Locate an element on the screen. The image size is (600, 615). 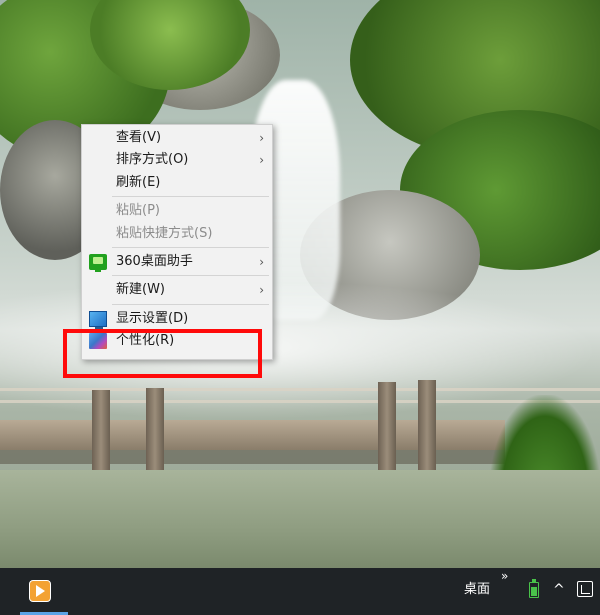
menu-item-360-desktop-assistant: 360桌面助手 › is located at coordinates (177, 262).